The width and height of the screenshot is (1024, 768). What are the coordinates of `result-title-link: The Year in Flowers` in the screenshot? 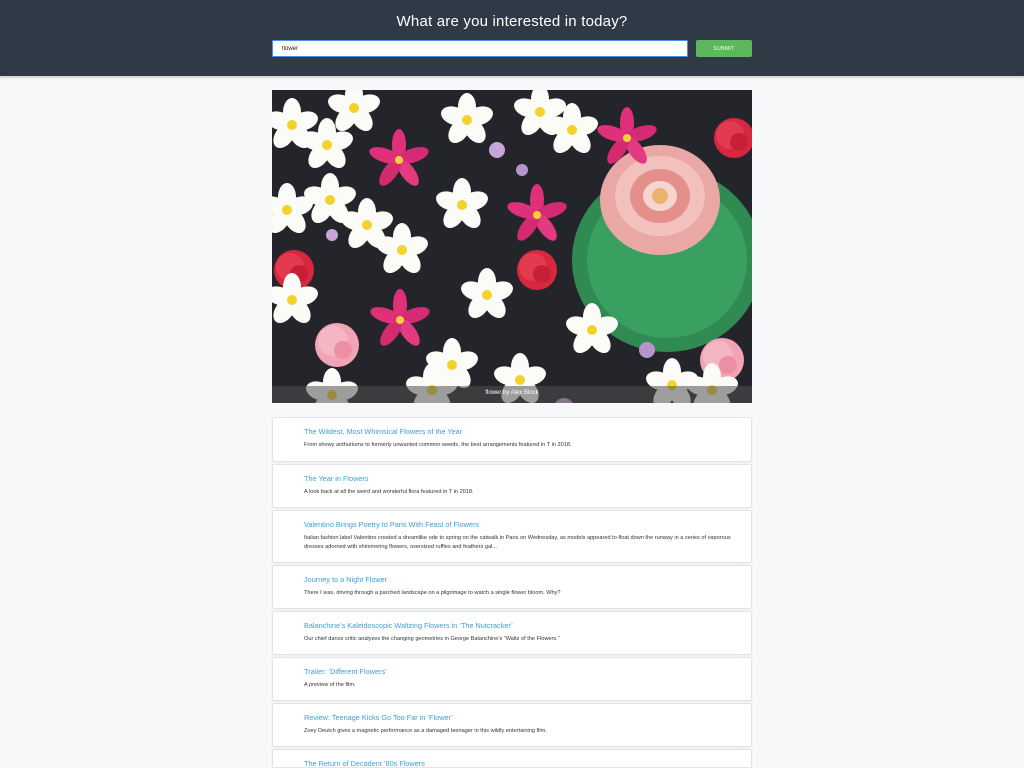 It's located at (336, 478).